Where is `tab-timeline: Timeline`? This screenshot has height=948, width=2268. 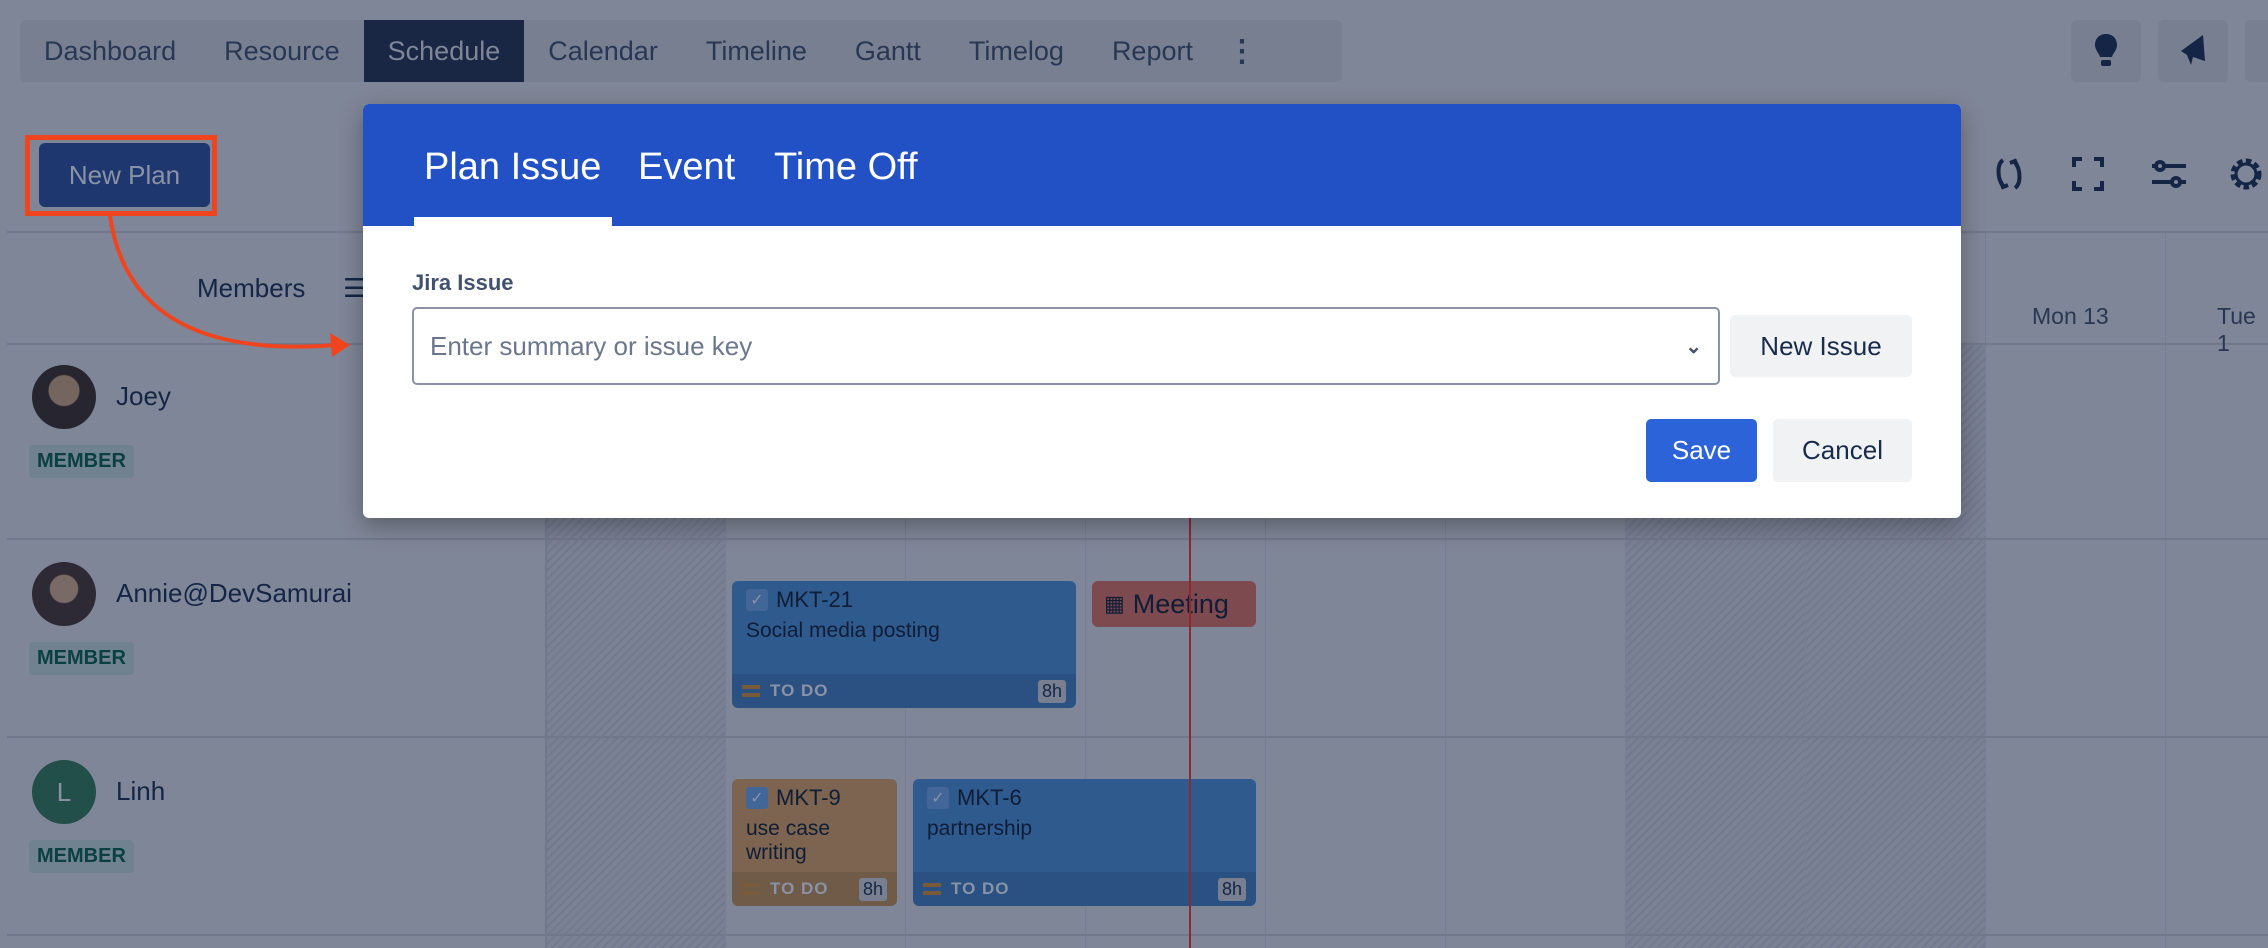 tab-timeline: Timeline is located at coordinates (756, 51).